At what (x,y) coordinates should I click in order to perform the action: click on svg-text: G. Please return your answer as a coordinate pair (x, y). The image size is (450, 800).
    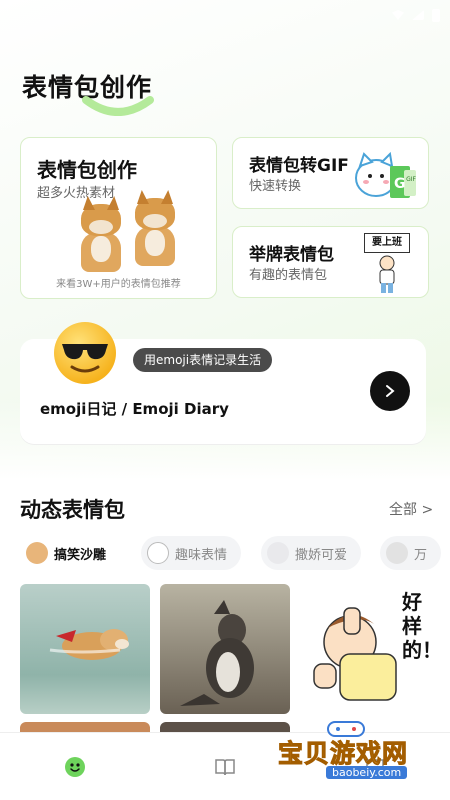
    Looking at the image, I should click on (400, 184).